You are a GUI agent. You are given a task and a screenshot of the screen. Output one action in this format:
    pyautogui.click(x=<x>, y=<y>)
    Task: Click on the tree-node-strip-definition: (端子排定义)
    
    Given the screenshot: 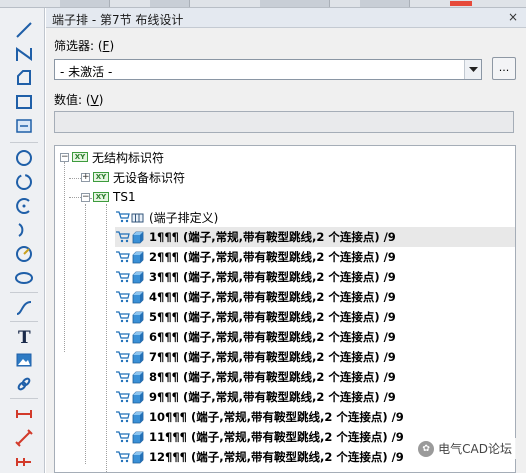 What is the action you would take?
    pyautogui.click(x=166, y=217)
    